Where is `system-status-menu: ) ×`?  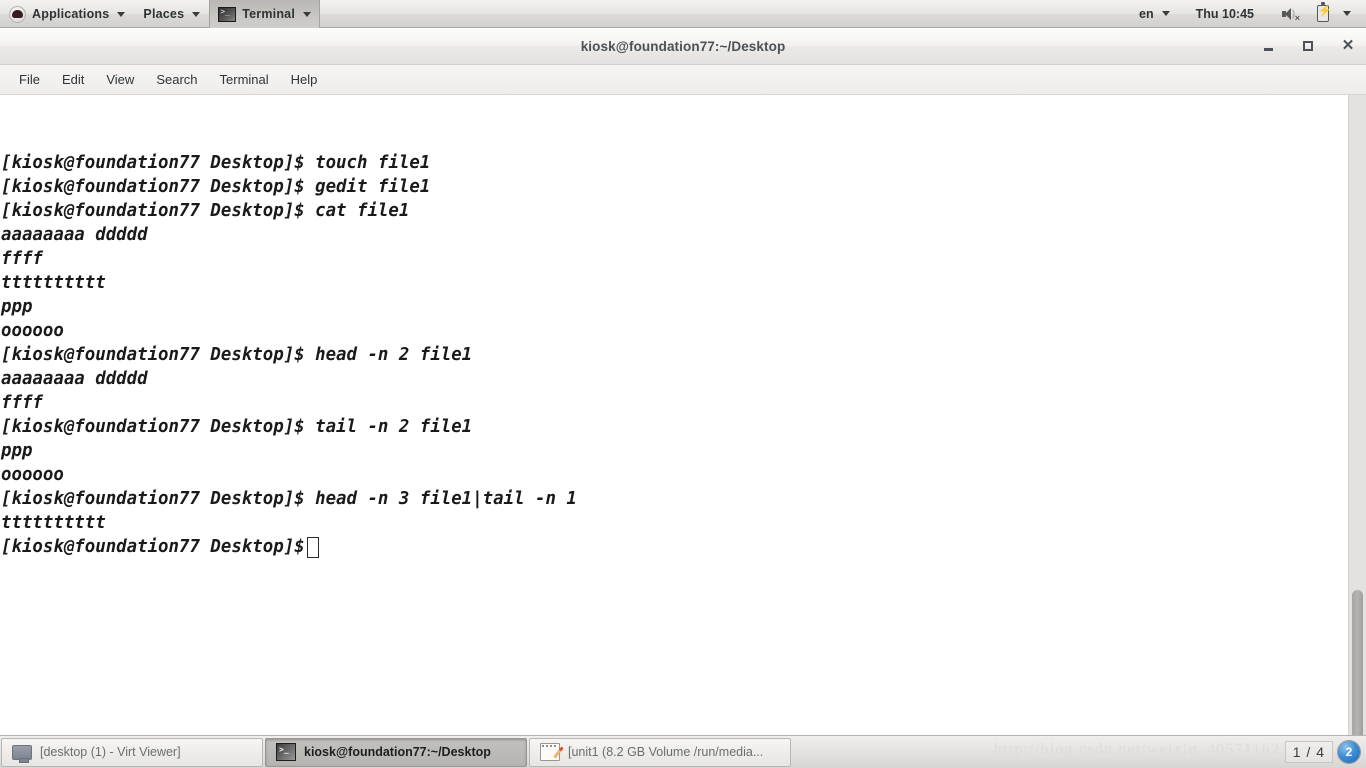
system-status-menu: ) × is located at coordinates (1315, 14).